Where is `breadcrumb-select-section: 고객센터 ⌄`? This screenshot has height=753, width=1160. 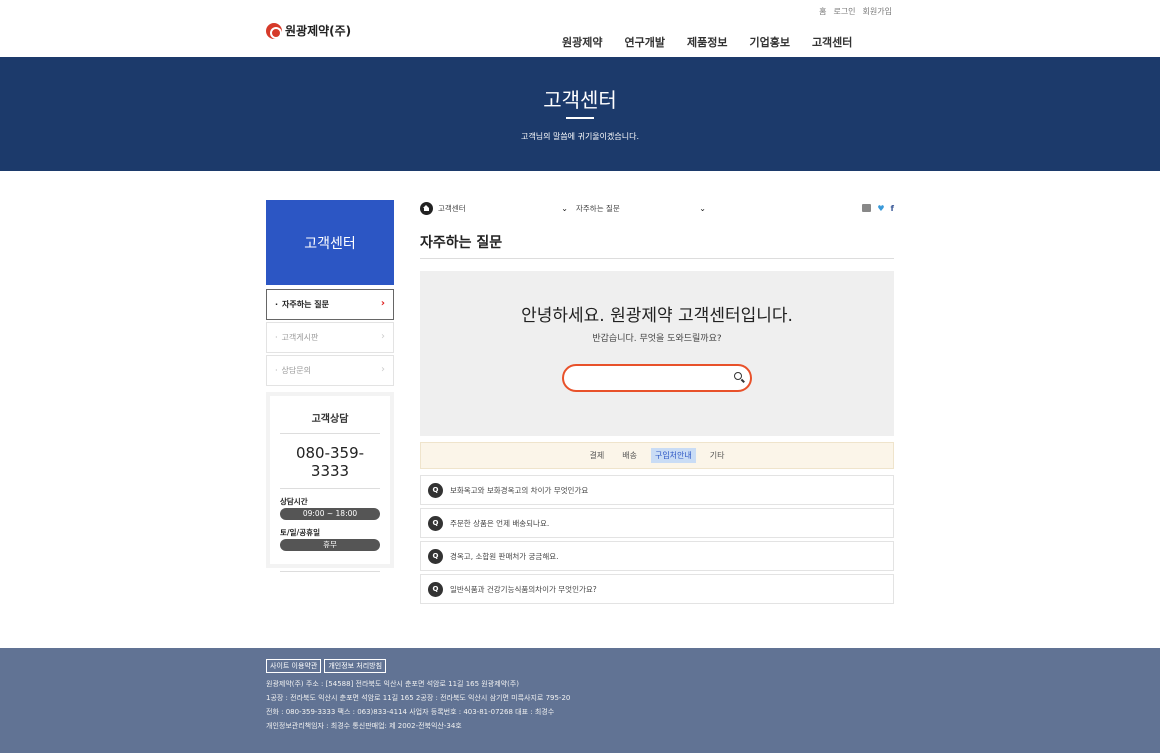
breadcrumb-select-section: 고객센터 ⌄ is located at coordinates (503, 208).